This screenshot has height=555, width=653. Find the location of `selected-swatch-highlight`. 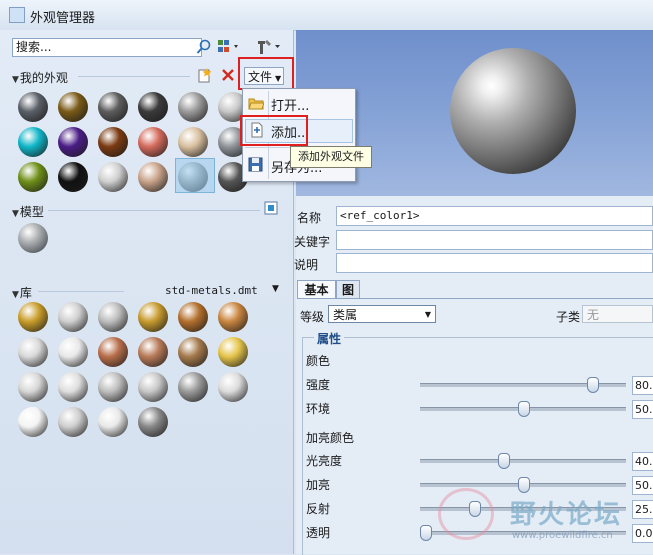

selected-swatch-highlight is located at coordinates (195, 175).